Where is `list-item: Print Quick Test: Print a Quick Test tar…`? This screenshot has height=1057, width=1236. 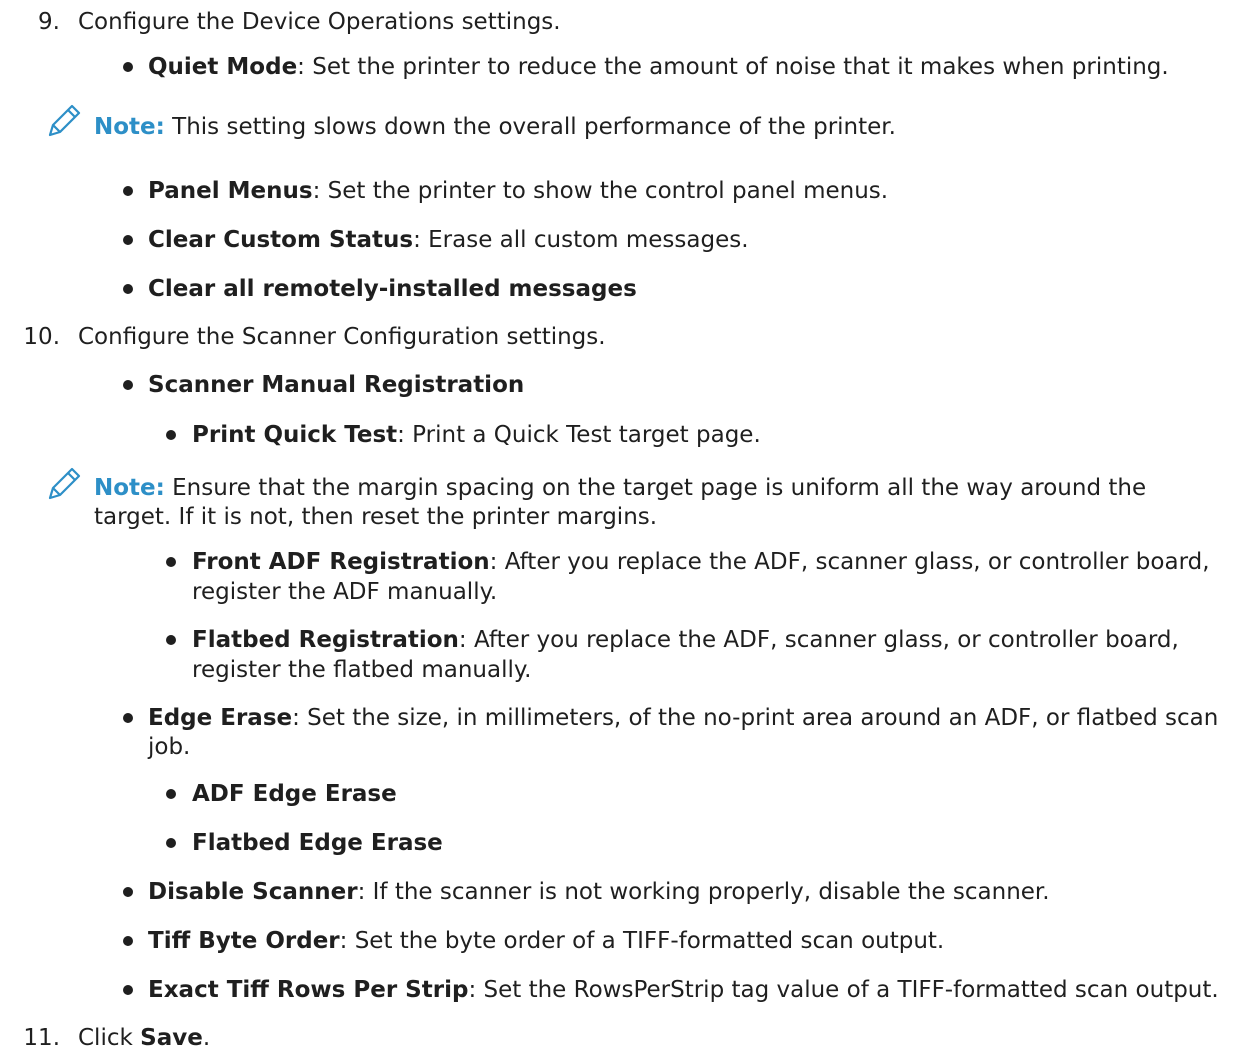 list-item: Print Quick Test: Print a Quick Test tar… is located at coordinates (476, 435).